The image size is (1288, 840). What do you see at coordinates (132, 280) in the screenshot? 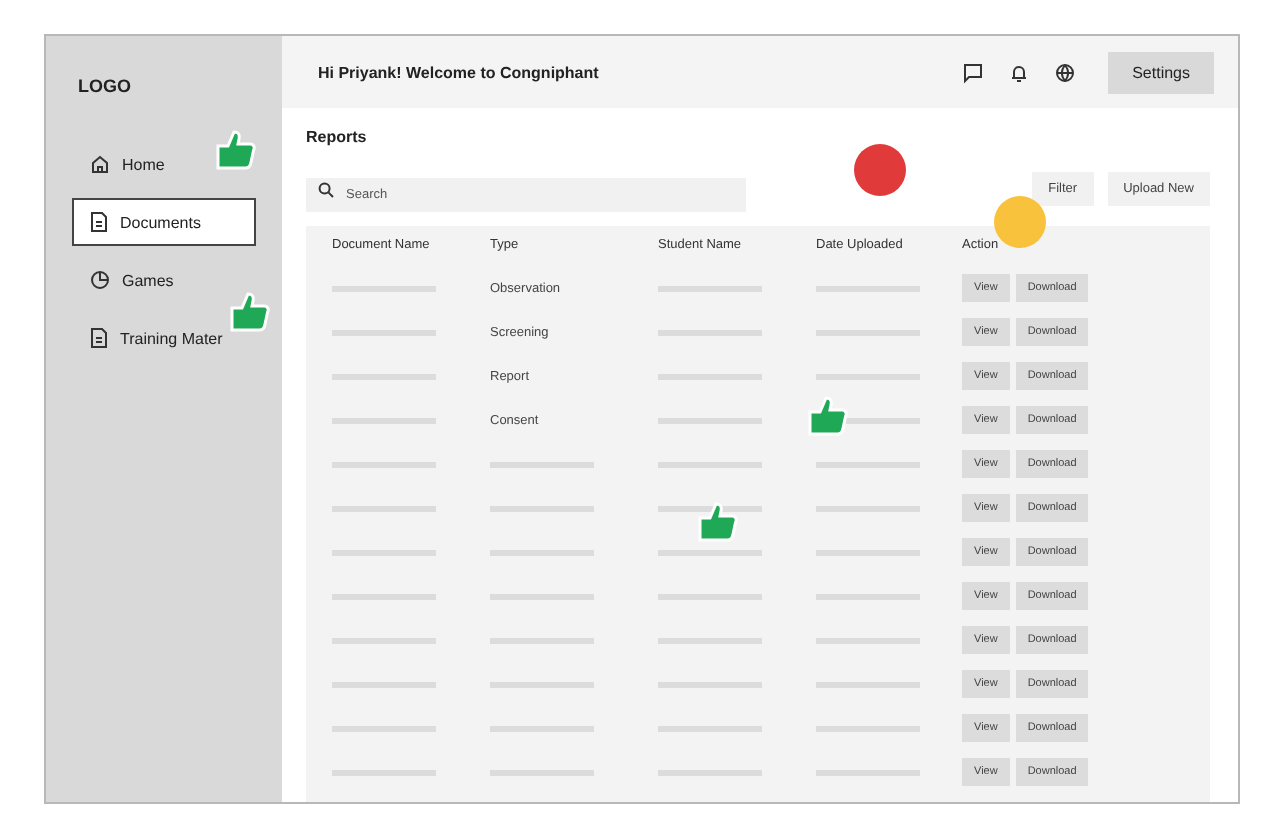
I see `sidebar-item: Games` at bounding box center [132, 280].